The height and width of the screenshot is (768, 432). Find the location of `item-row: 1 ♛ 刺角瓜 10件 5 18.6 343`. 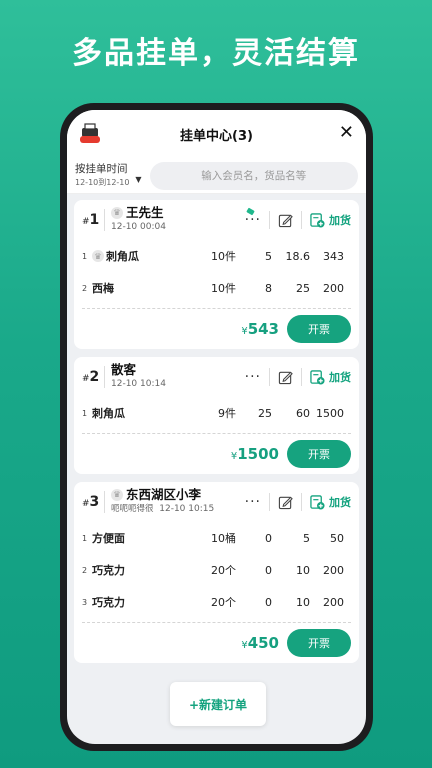

item-row: 1 ♛ 刺角瓜 10件 5 18.6 343 is located at coordinates (216, 256).